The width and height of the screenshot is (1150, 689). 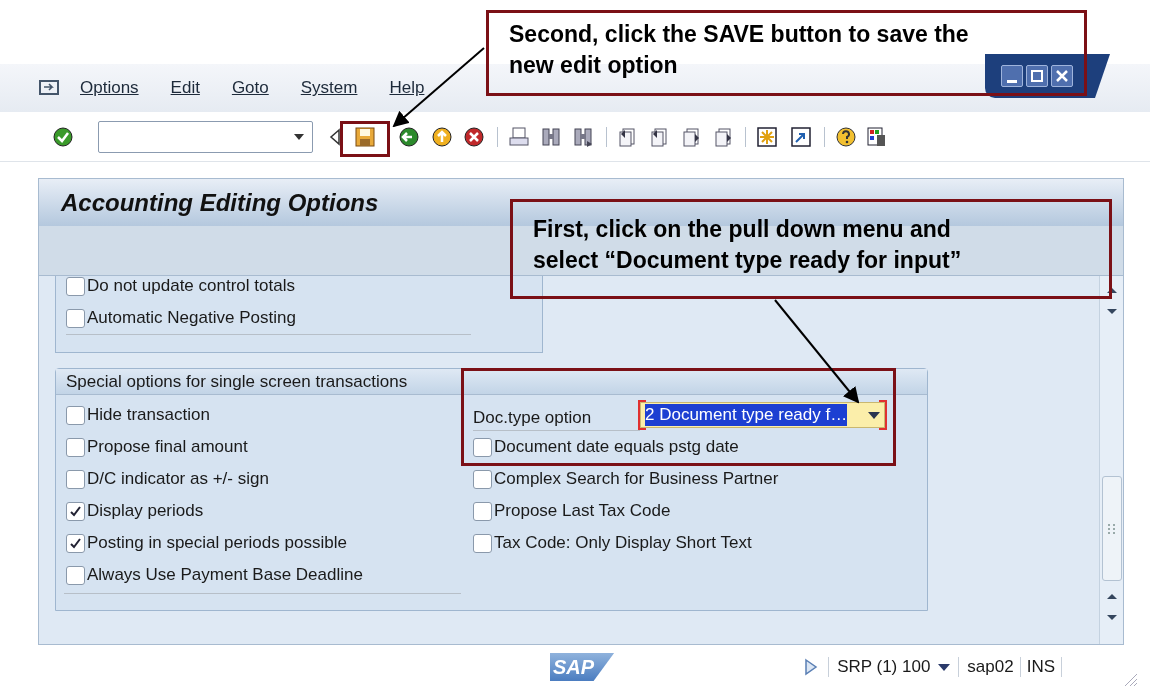 What do you see at coordinates (148, 415) in the screenshot?
I see `checkbox-label: Hide transaction` at bounding box center [148, 415].